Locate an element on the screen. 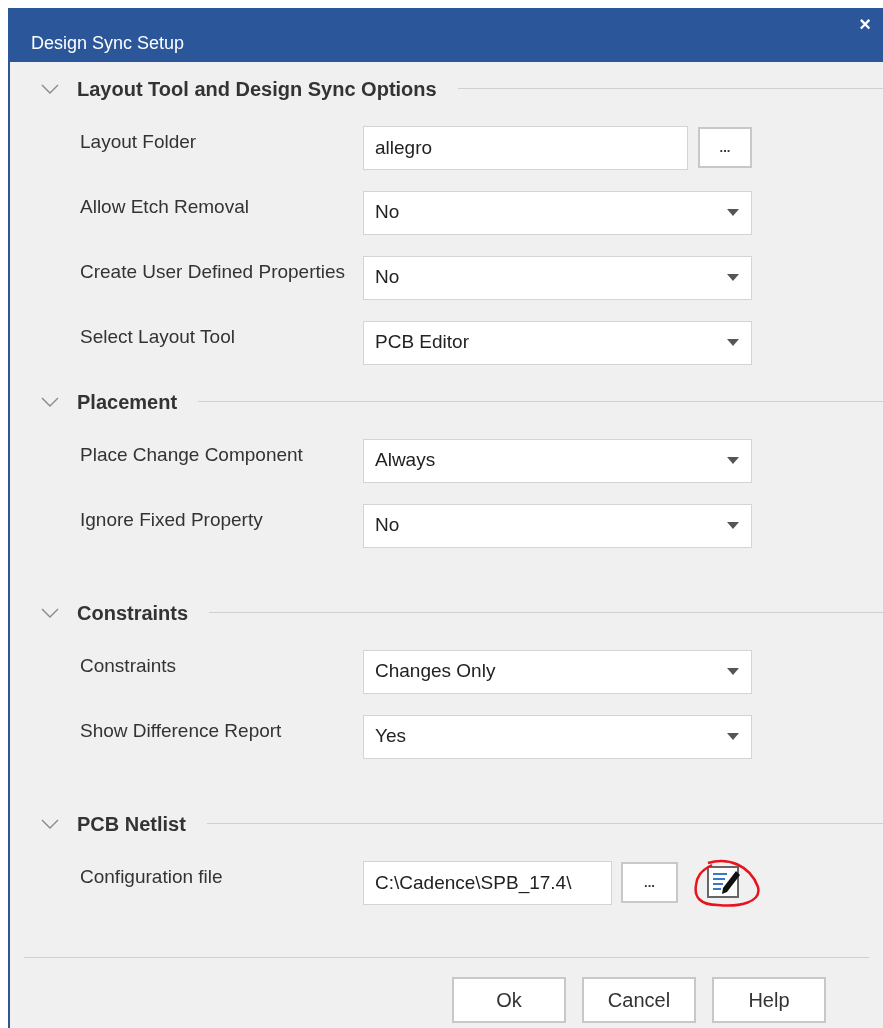  dialog-button: Cancel is located at coordinates (639, 1000).